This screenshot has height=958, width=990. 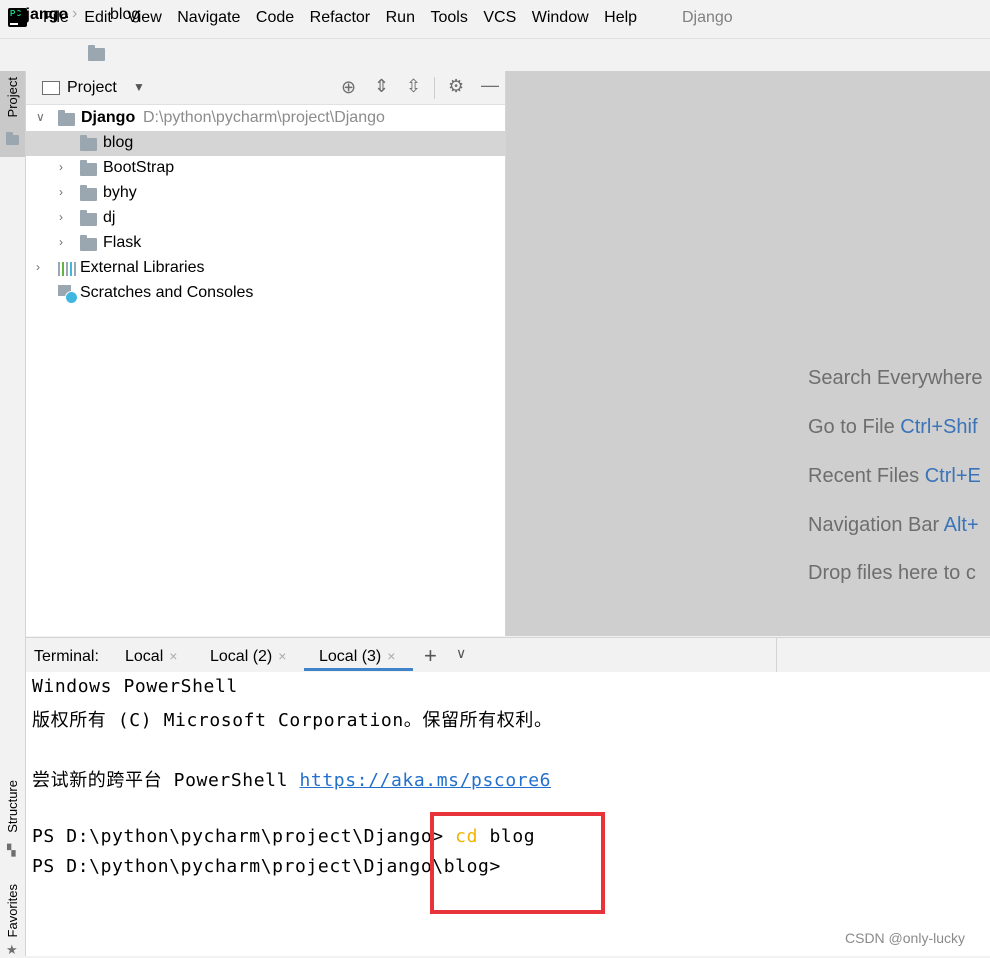 I want to click on tool-tab-structure: Structure ▚, so click(x=12, y=820).